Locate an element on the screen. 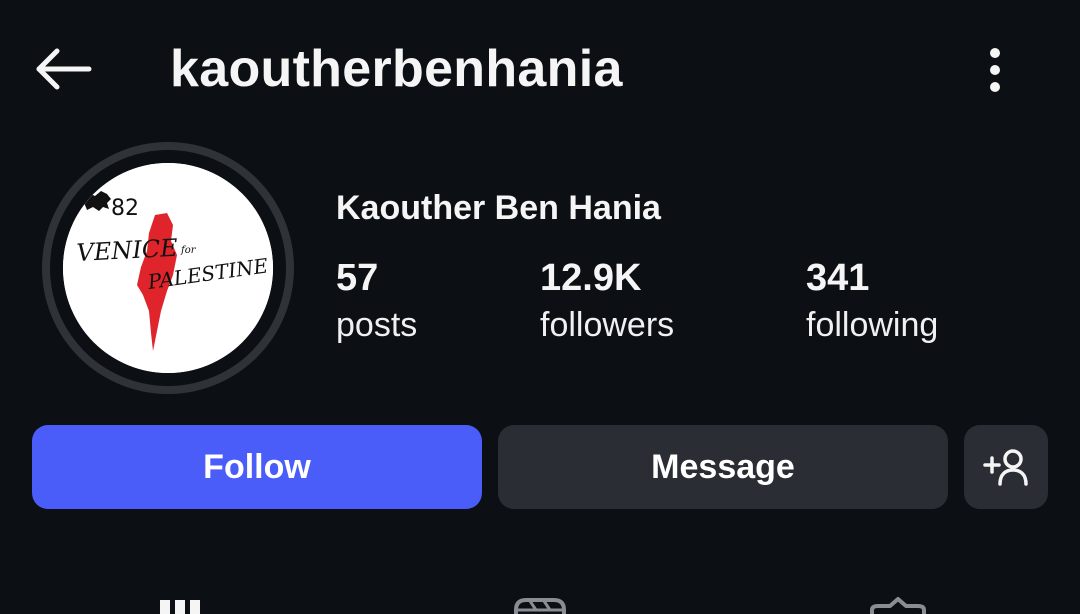 This screenshot has width=1080, height=614. follow-button: Follow is located at coordinates (257, 467).